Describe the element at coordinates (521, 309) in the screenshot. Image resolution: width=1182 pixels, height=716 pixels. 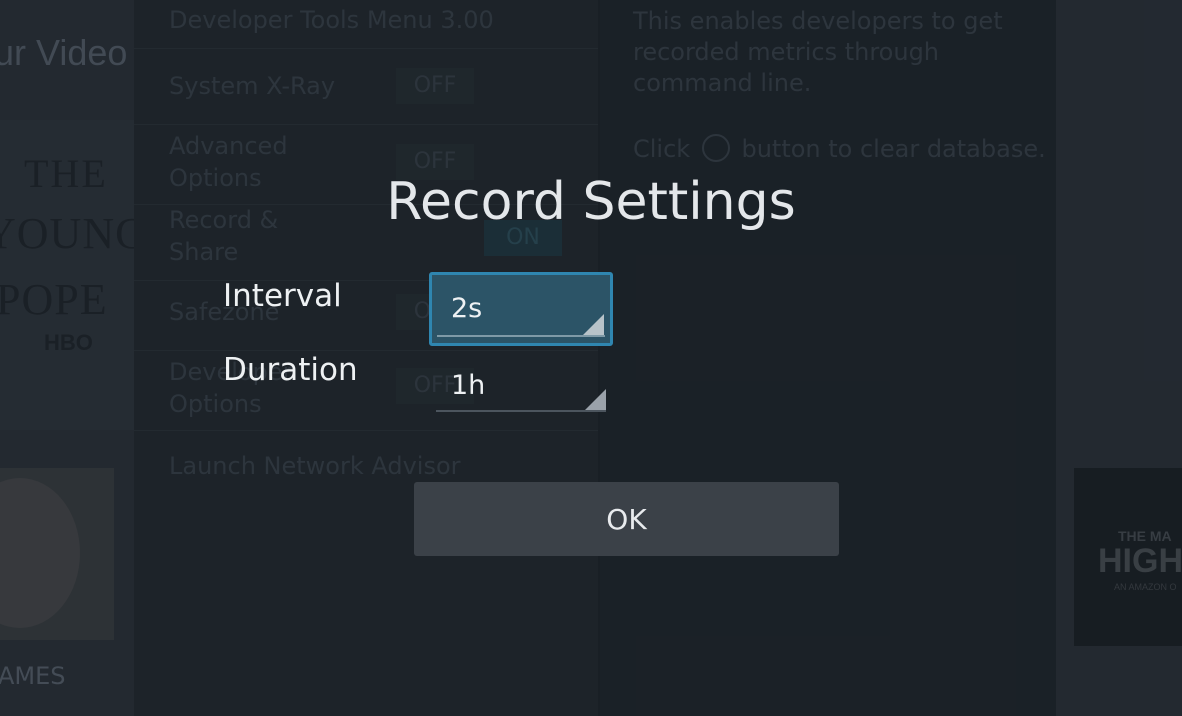
I see `interval-spinner: 2s` at that location.